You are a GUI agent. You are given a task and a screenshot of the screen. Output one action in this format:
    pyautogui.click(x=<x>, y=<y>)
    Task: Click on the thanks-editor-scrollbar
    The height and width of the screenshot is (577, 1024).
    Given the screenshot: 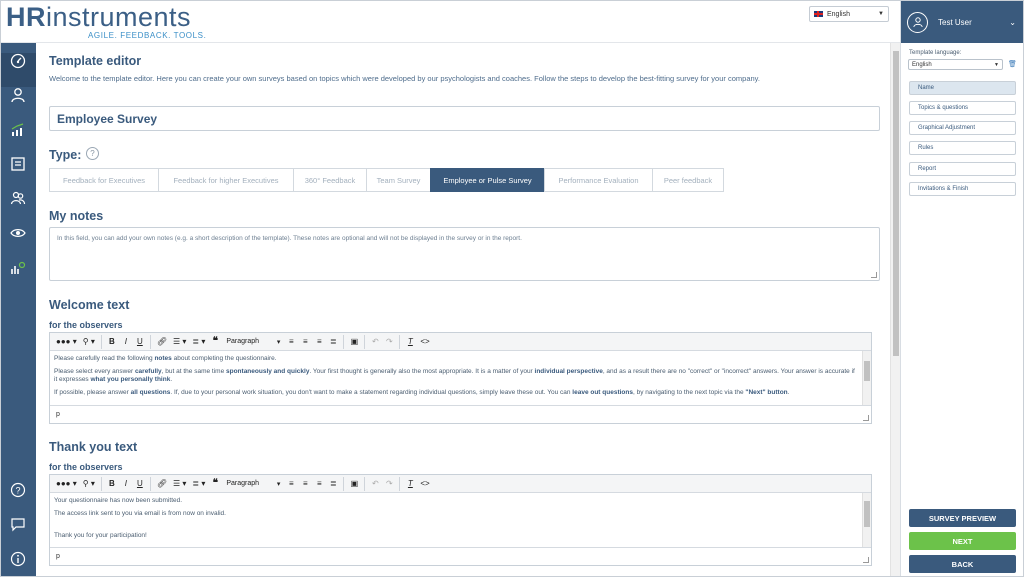 What is the action you would take?
    pyautogui.click(x=866, y=520)
    